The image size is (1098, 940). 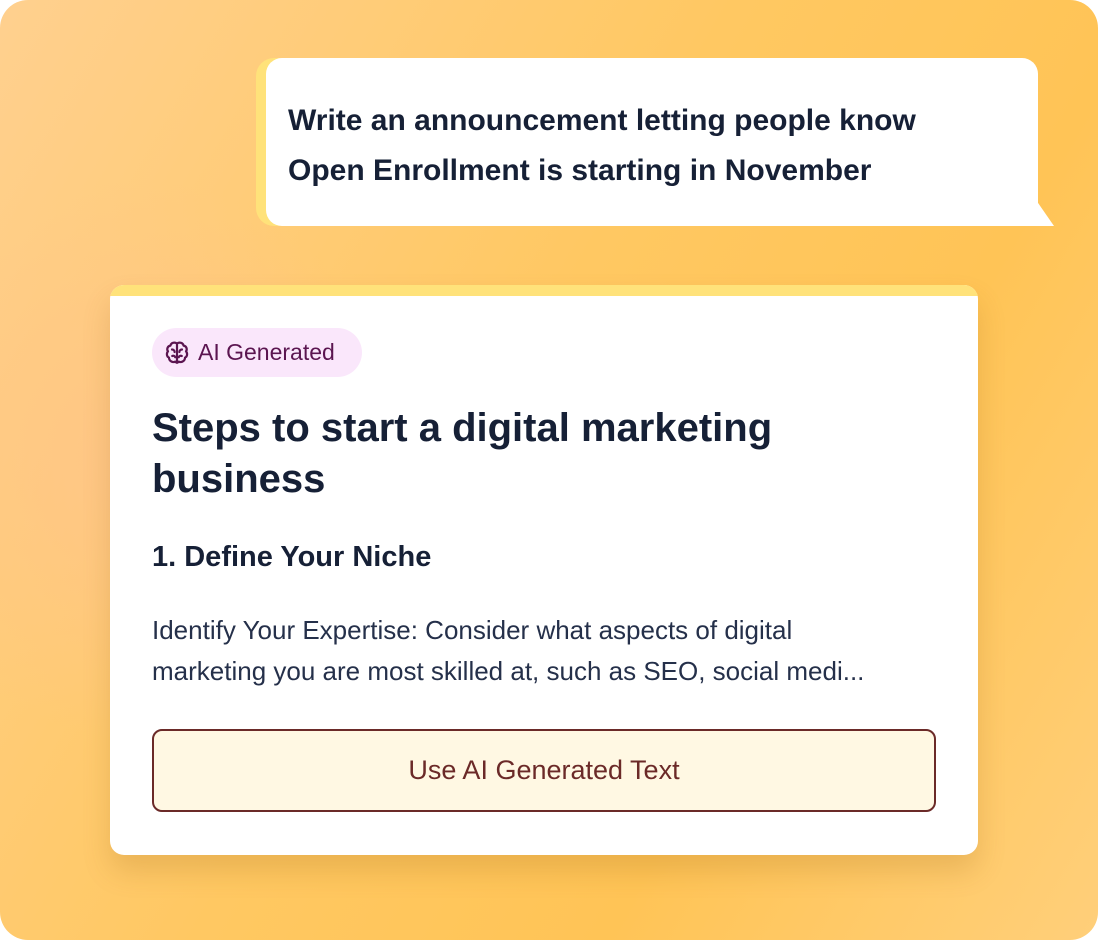 I want to click on brain-icon, so click(x=177, y=353).